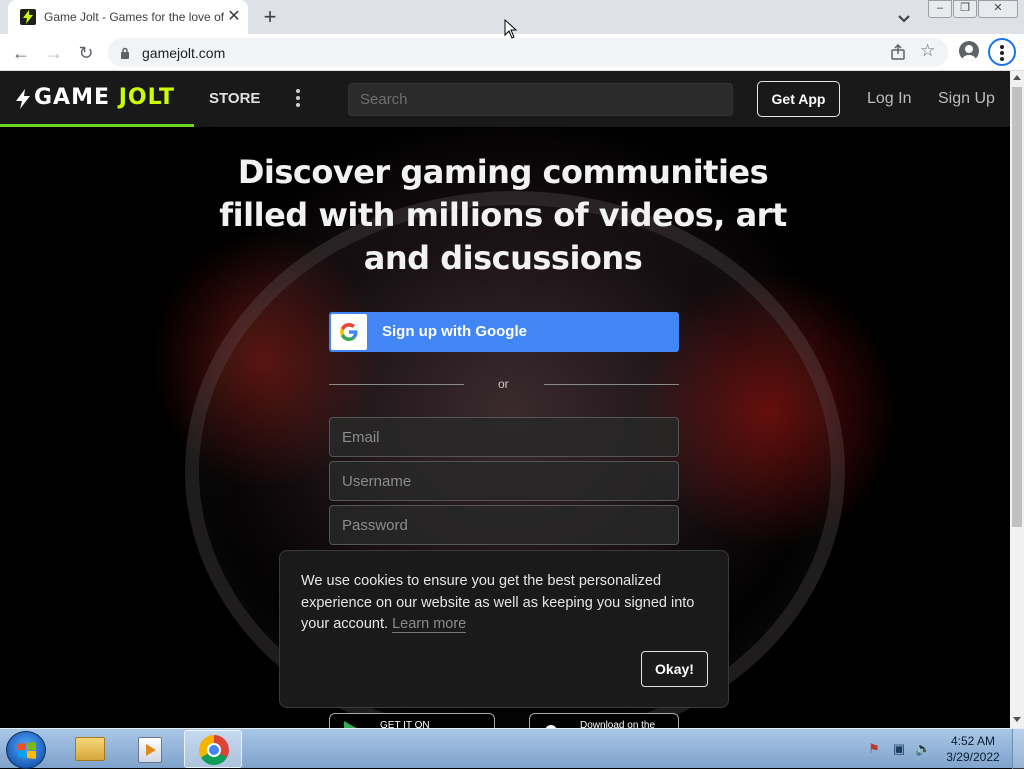 The width and height of the screenshot is (1024, 769). Describe the element at coordinates (270, 17) in the screenshot. I see `new-tab-button: +` at that location.